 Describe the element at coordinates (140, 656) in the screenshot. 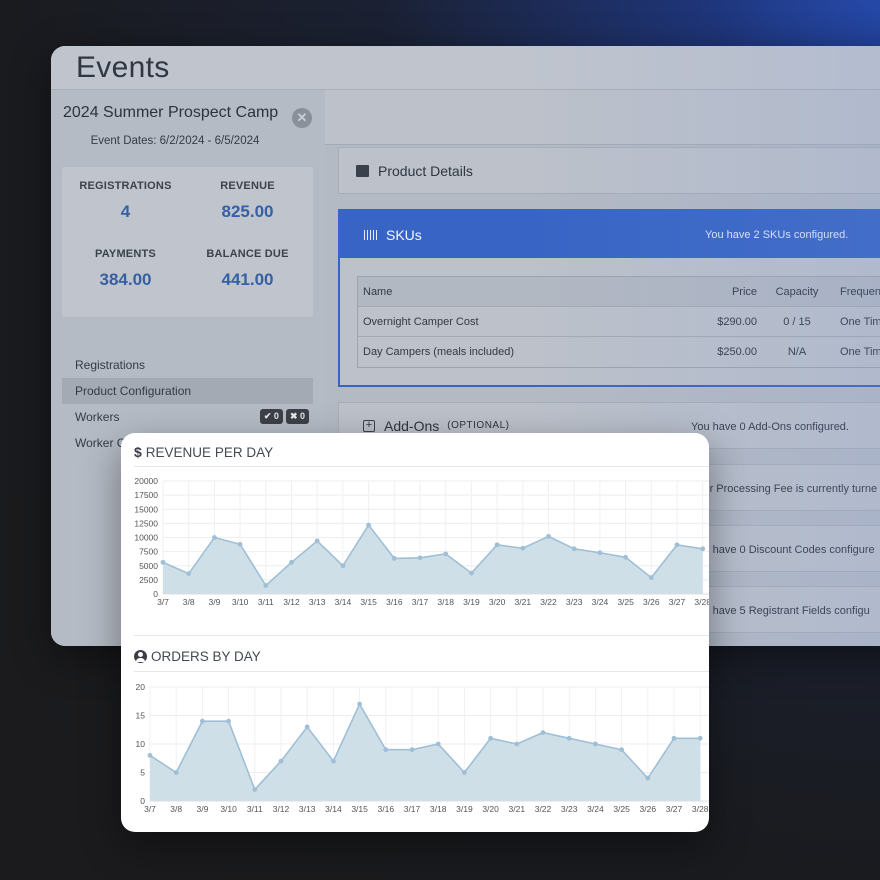

I see `user-circle-icon` at that location.